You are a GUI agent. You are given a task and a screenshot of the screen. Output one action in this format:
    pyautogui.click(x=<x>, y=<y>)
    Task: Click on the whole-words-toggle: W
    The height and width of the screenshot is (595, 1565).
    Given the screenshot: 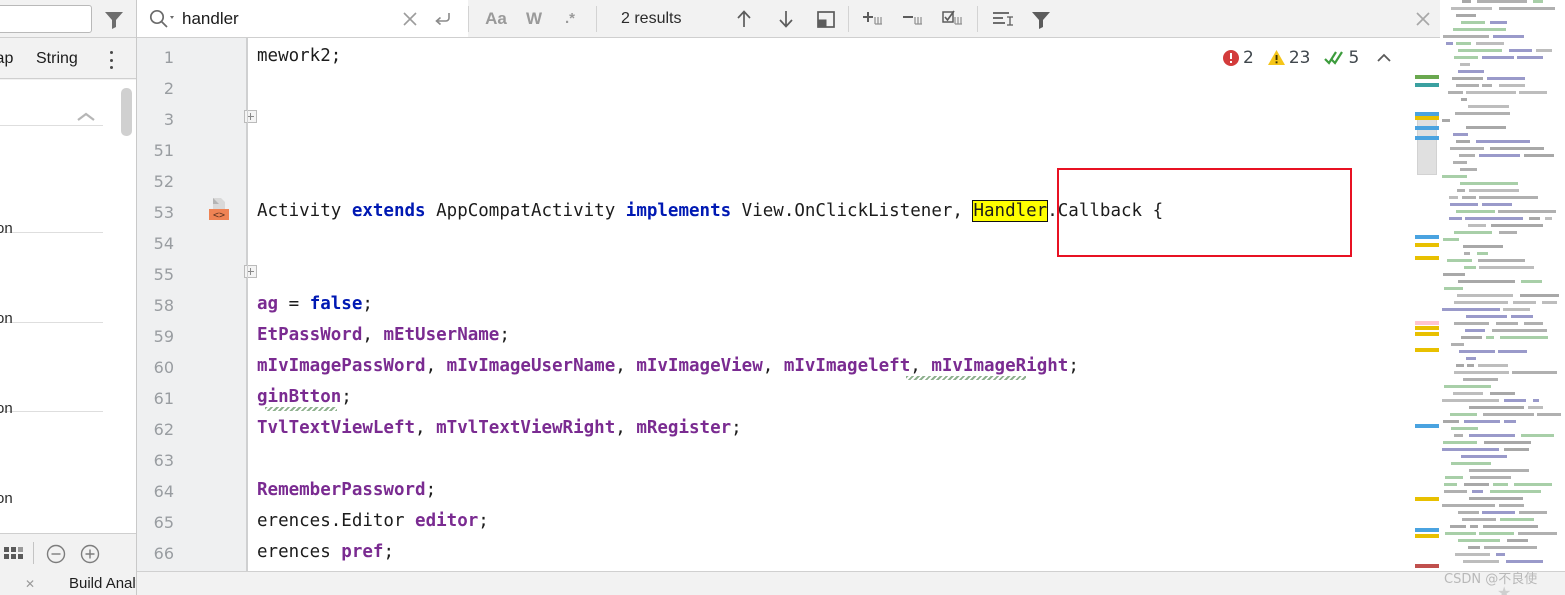 What is the action you would take?
    pyautogui.click(x=534, y=18)
    